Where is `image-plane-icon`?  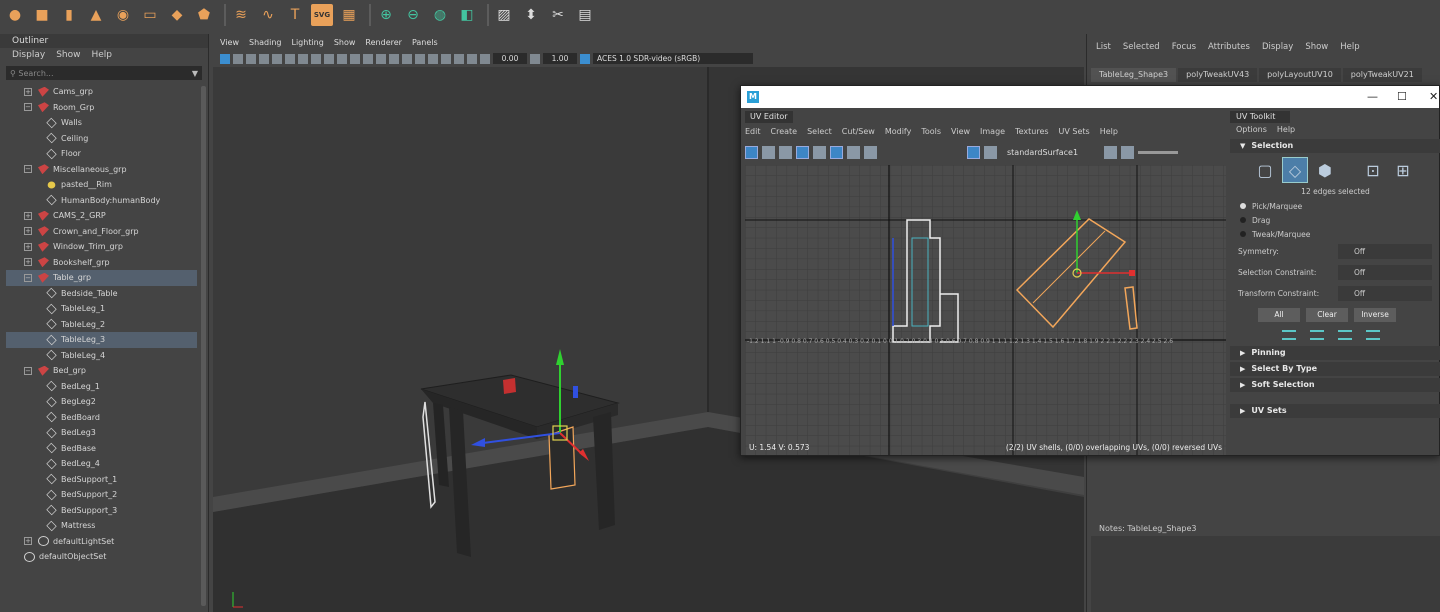
image-plane-icon is located at coordinates (264, 58).